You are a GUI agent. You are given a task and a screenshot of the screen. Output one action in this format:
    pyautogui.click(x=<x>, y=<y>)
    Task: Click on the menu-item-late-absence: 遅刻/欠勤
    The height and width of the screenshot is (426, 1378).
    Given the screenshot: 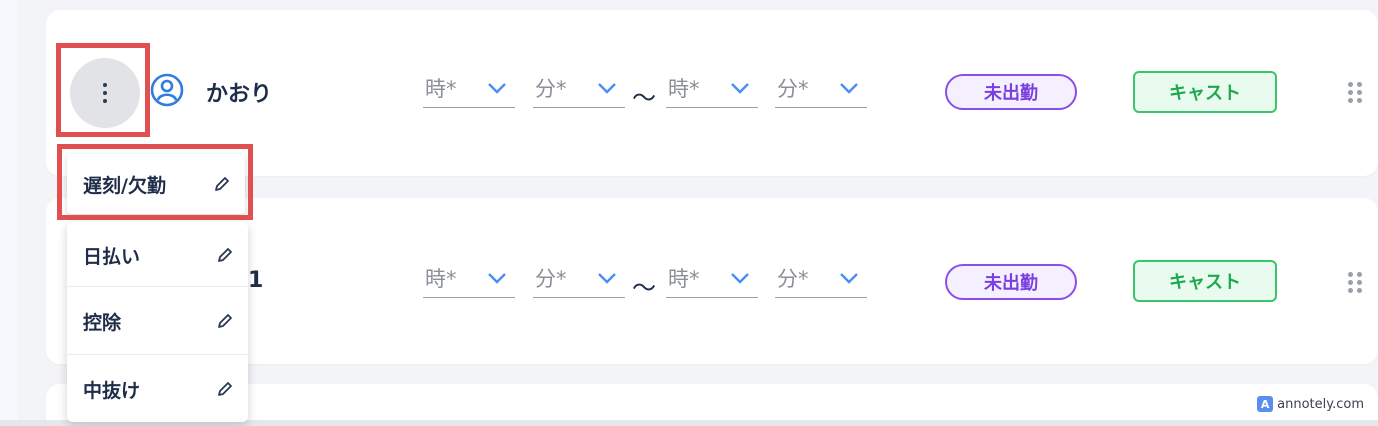 What is the action you would take?
    pyautogui.click(x=156, y=184)
    